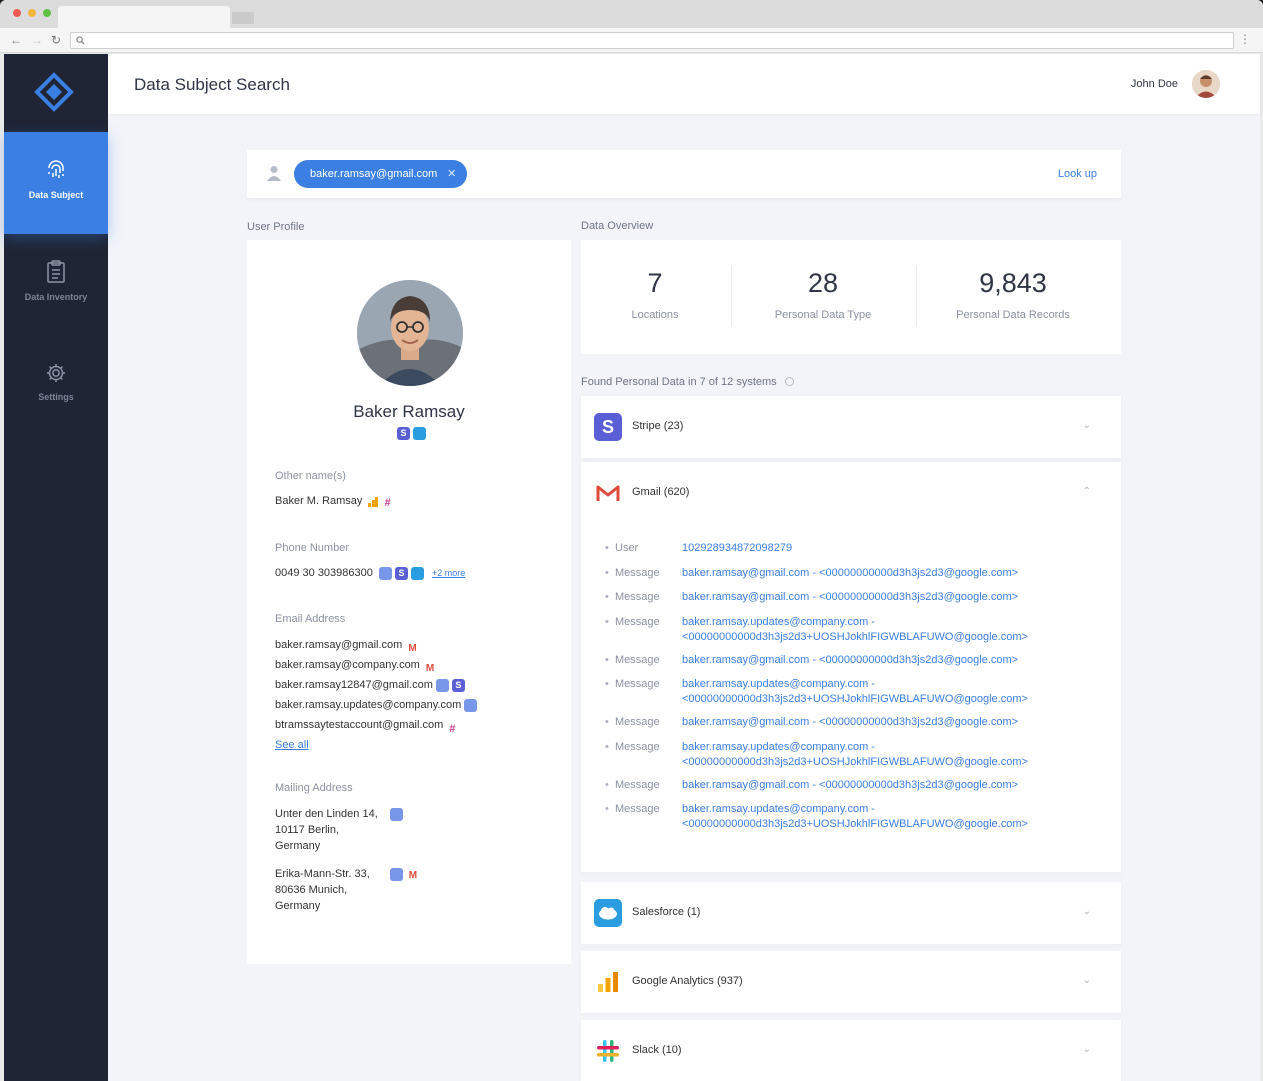  I want to click on system-name: Gmail (620), so click(661, 492).